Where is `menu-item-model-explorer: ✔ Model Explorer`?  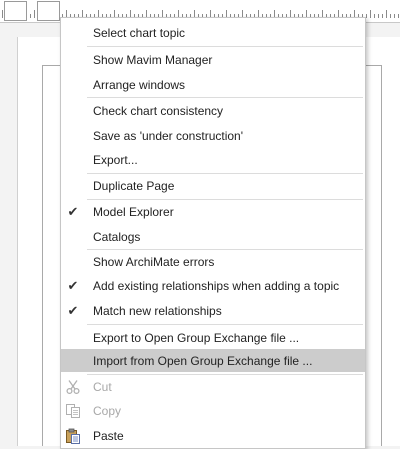 menu-item-model-explorer: ✔ Model Explorer is located at coordinates (213, 211).